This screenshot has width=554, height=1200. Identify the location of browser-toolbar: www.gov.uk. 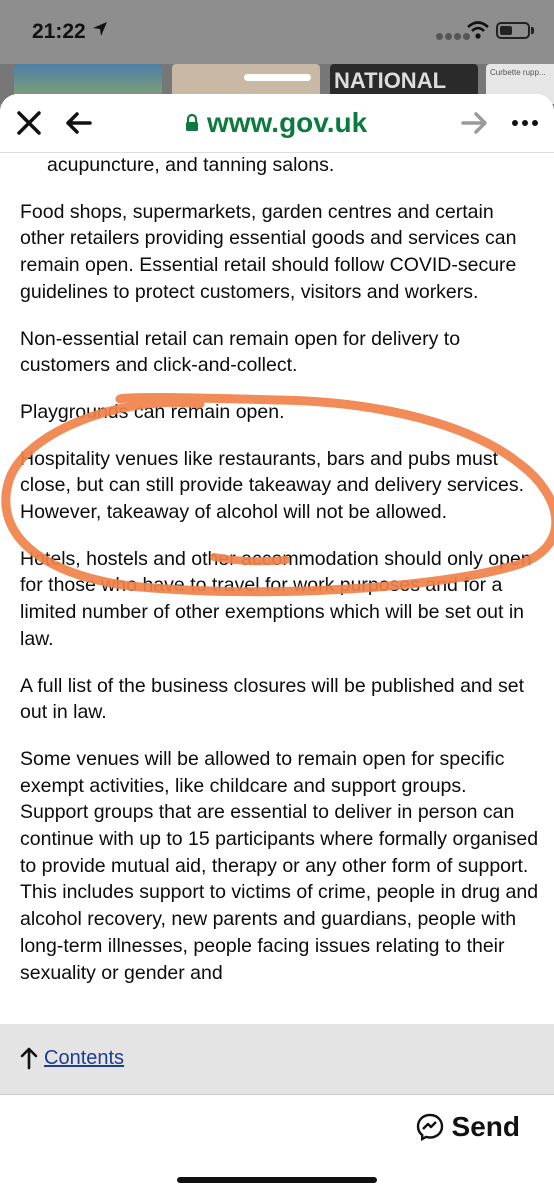
(277, 123).